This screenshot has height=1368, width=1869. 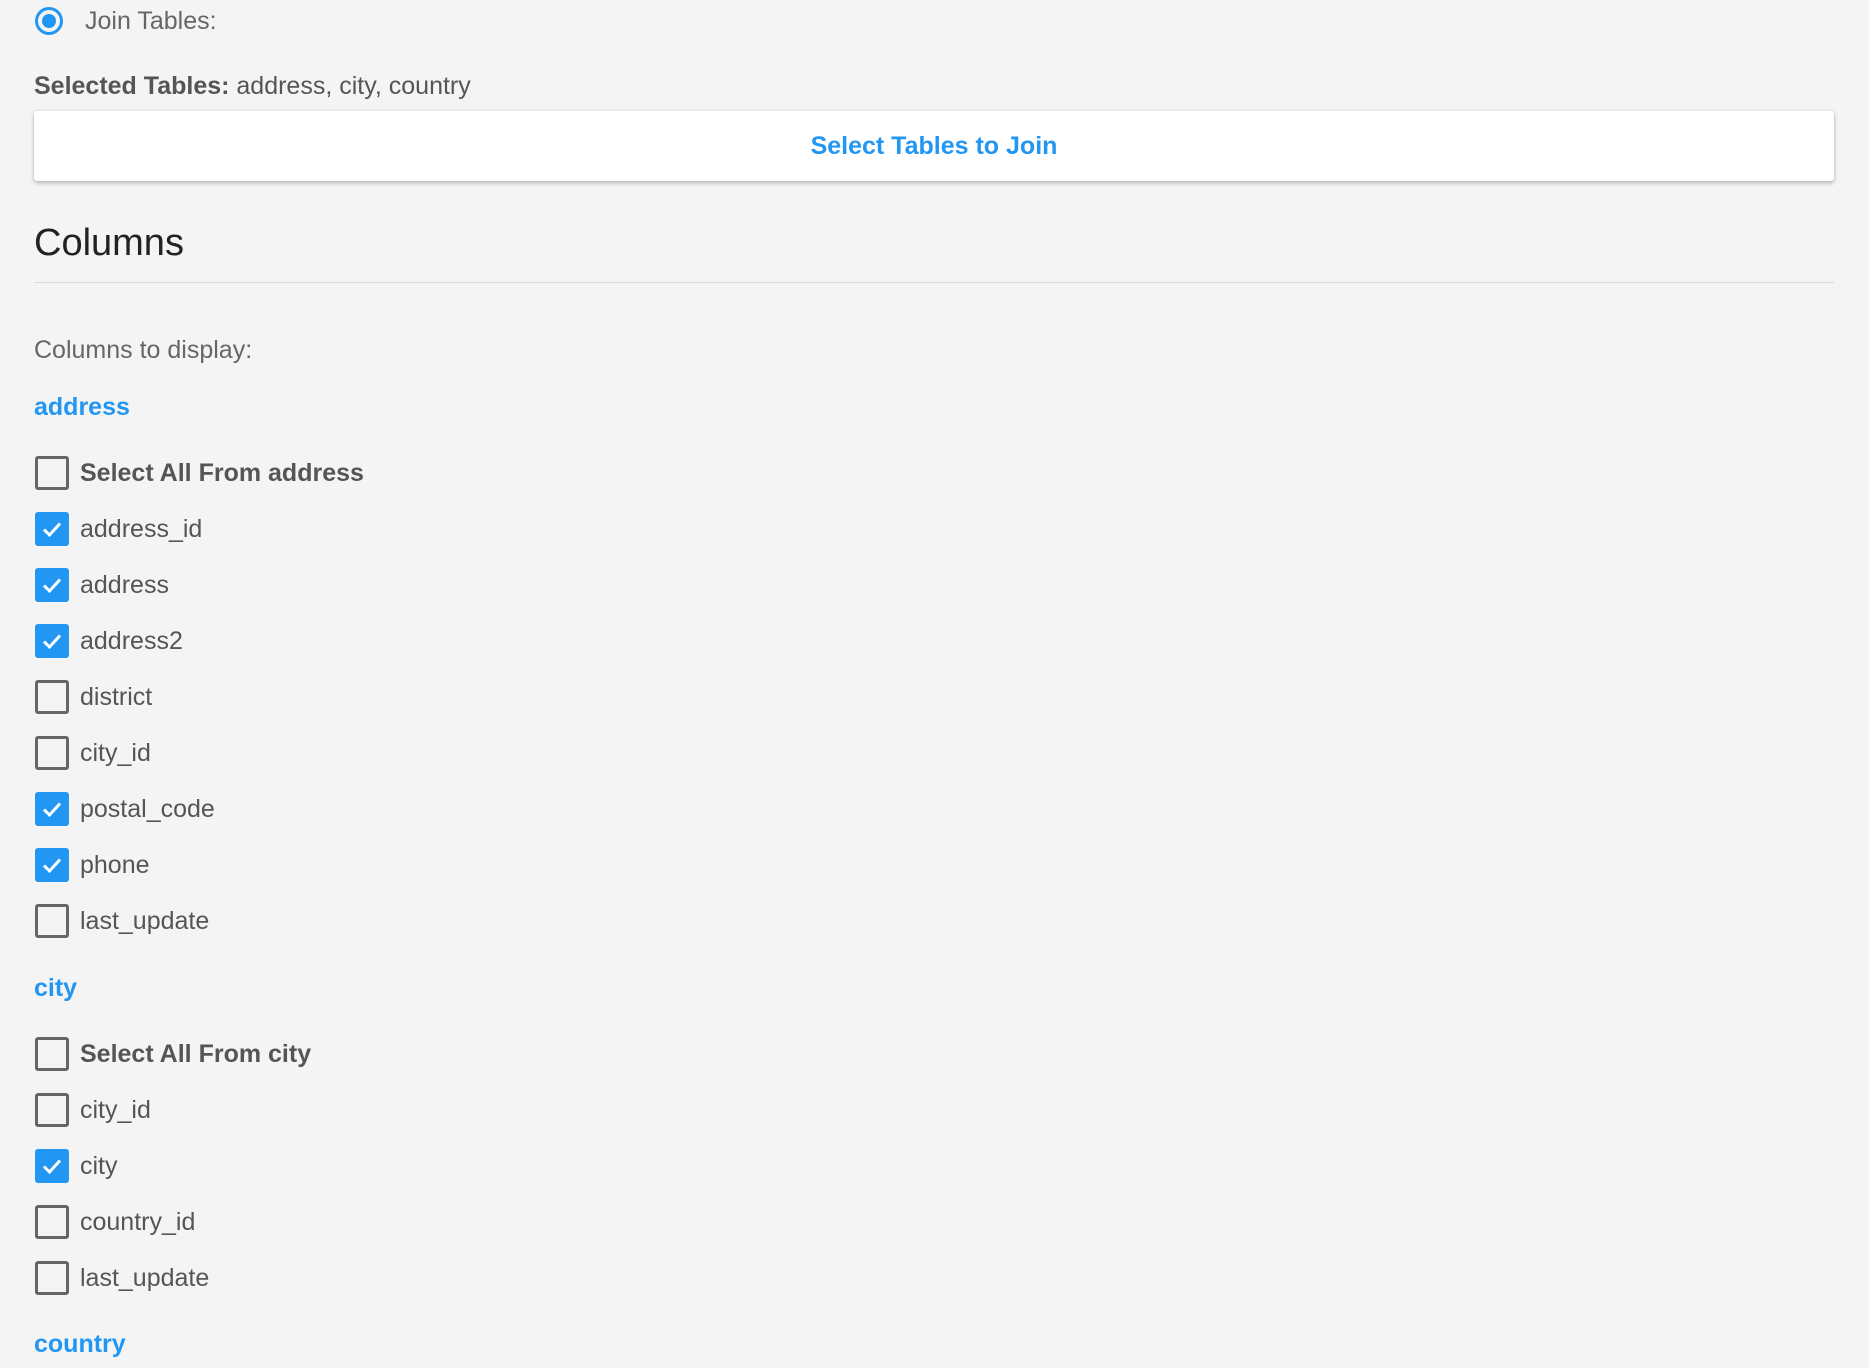 What do you see at coordinates (151, 20) in the screenshot?
I see `join-tables-label: Join Tables:` at bounding box center [151, 20].